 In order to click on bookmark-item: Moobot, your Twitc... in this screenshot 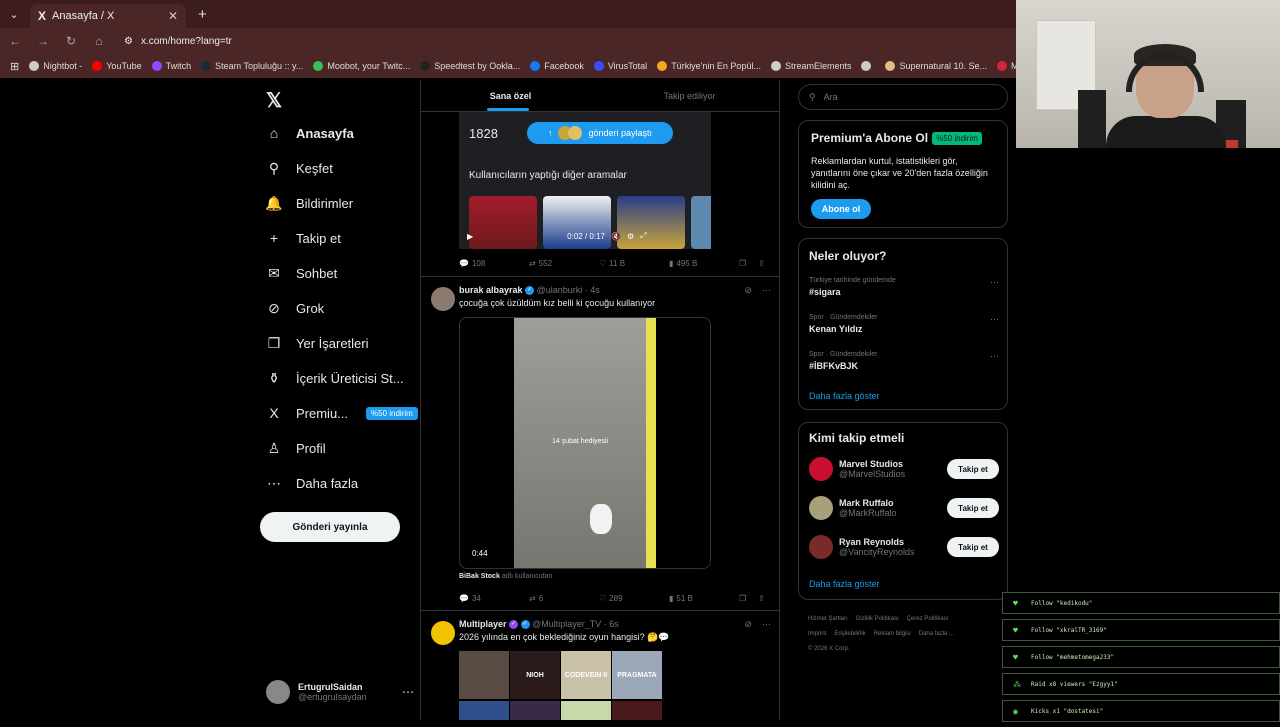, I will do `click(361, 66)`.